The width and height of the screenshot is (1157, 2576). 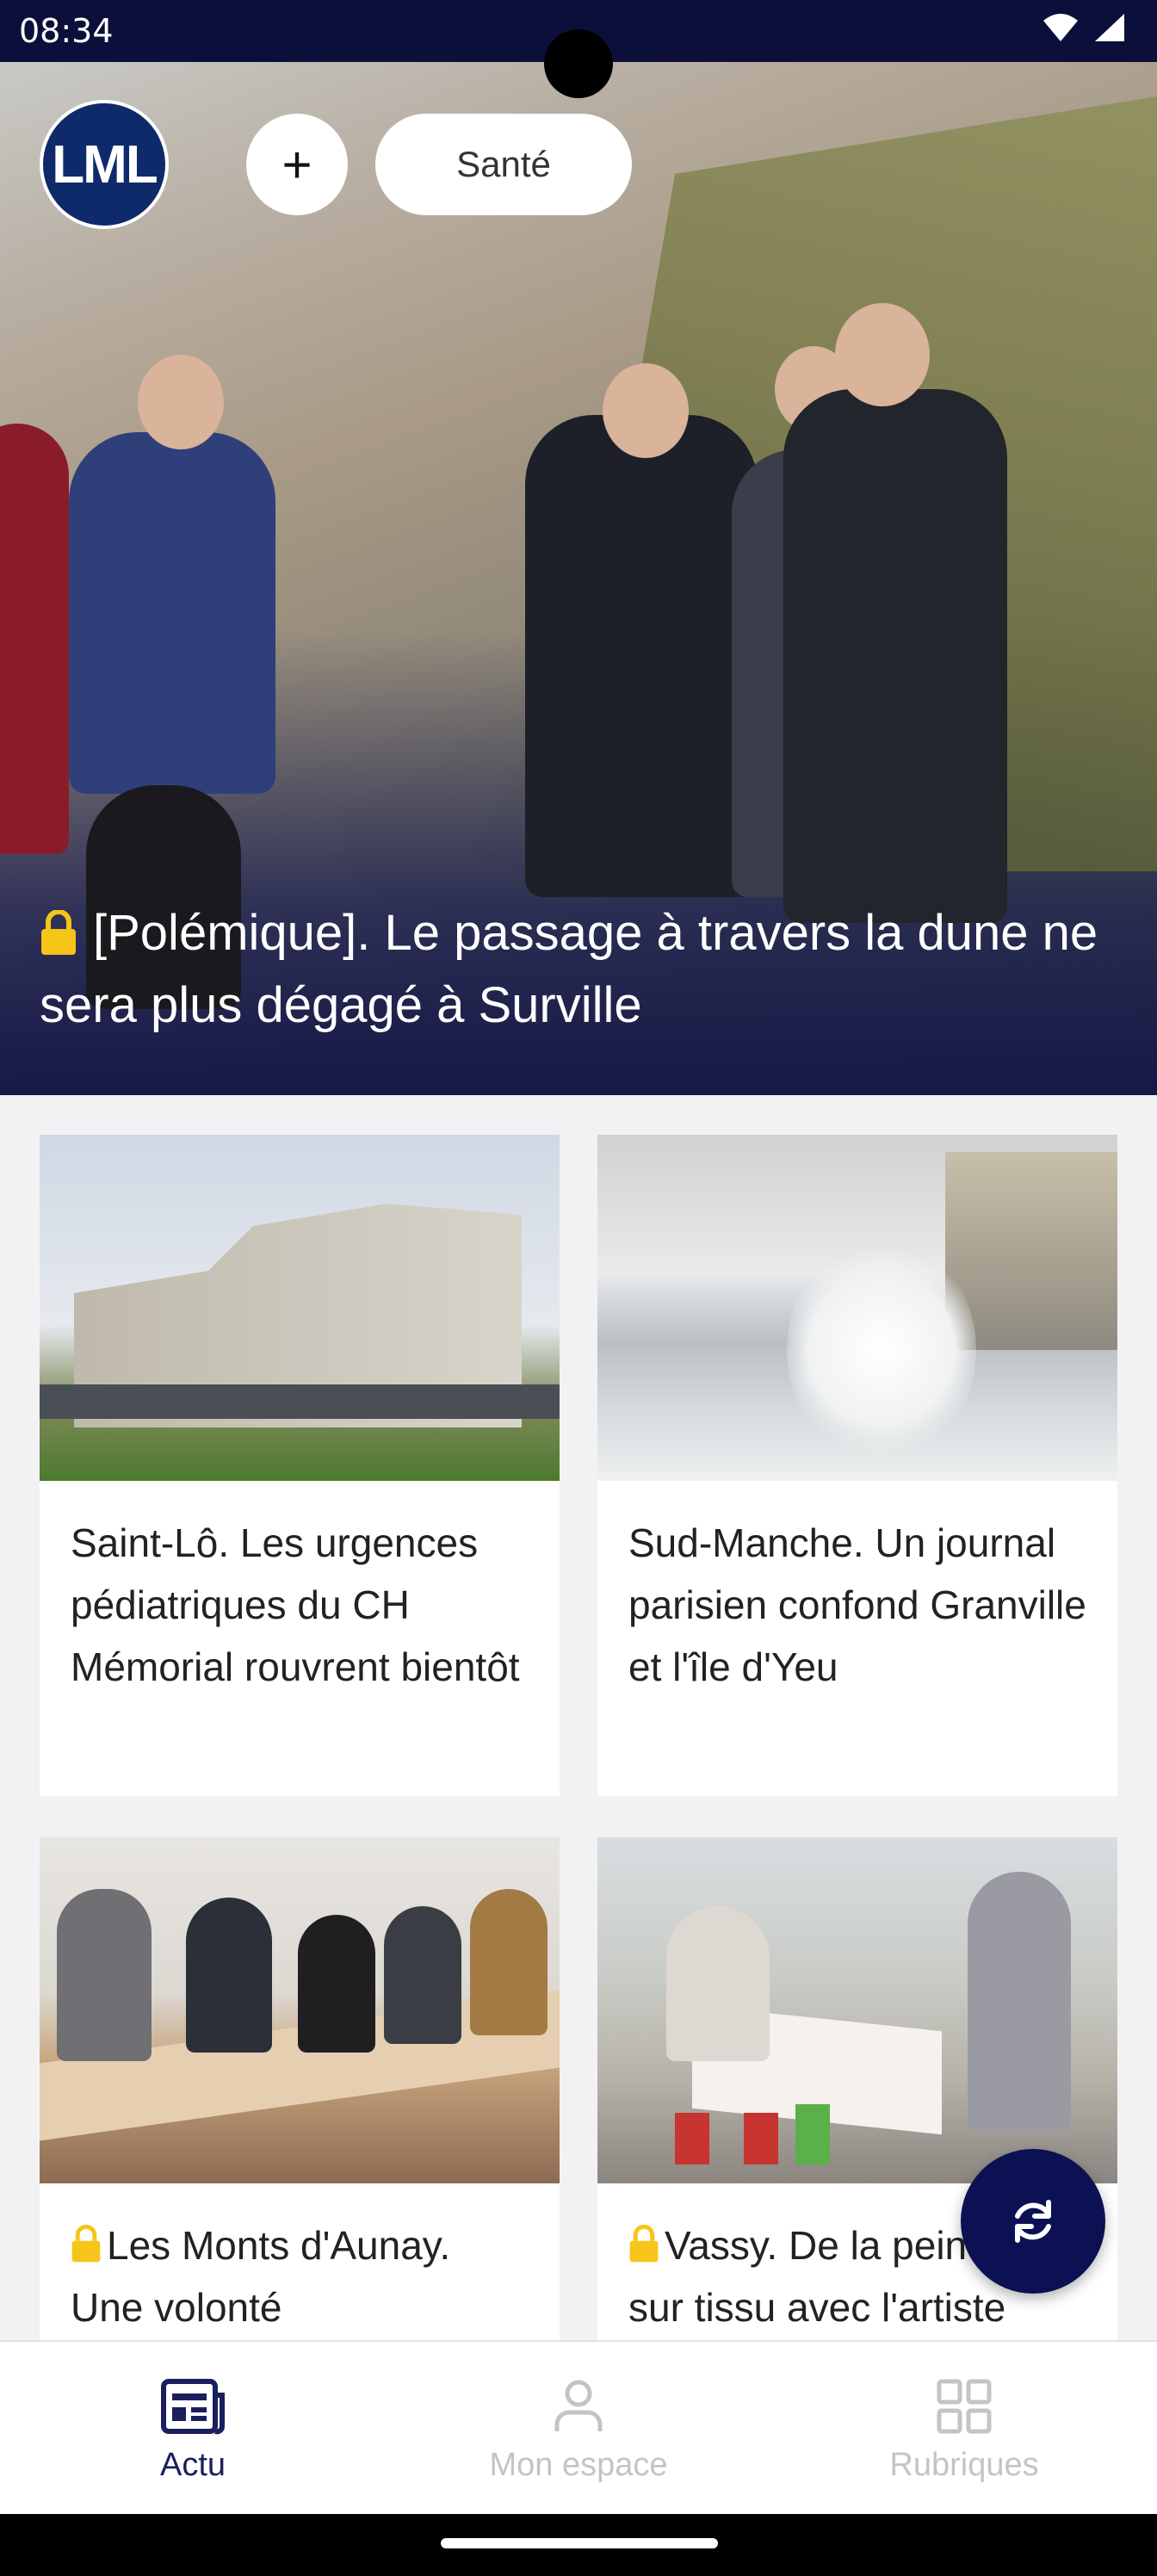 What do you see at coordinates (1109, 27) in the screenshot?
I see `signal-icon` at bounding box center [1109, 27].